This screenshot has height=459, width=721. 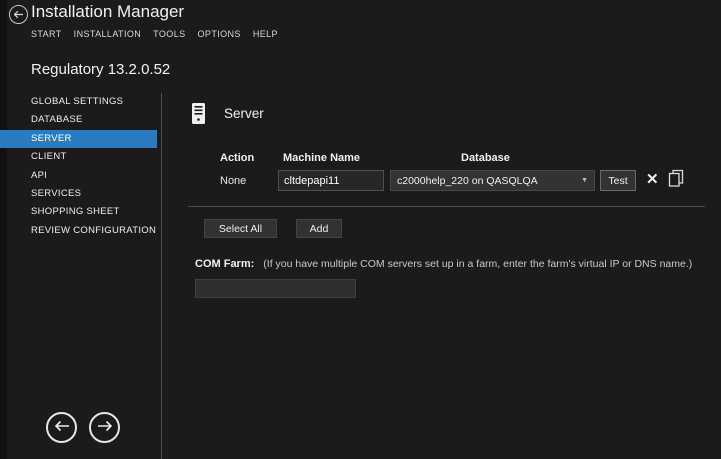 I want to click on sidebar-item-review-configuration: REVIEW CONFIGURATION, so click(x=78, y=231).